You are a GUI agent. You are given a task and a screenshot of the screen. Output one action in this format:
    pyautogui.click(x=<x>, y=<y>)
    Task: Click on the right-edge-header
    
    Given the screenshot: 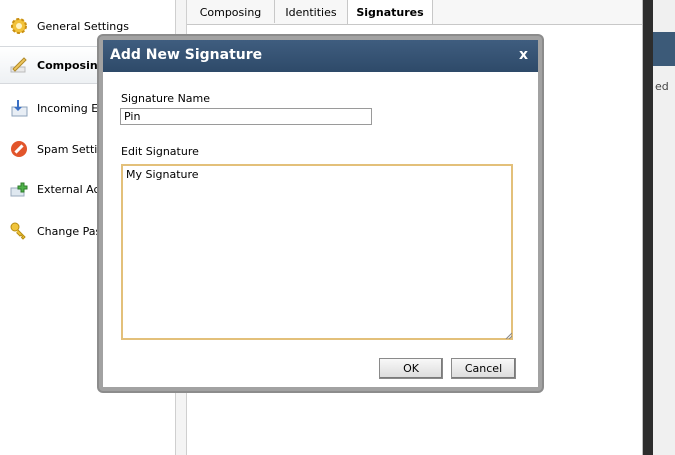 What is the action you would take?
    pyautogui.click(x=664, y=49)
    